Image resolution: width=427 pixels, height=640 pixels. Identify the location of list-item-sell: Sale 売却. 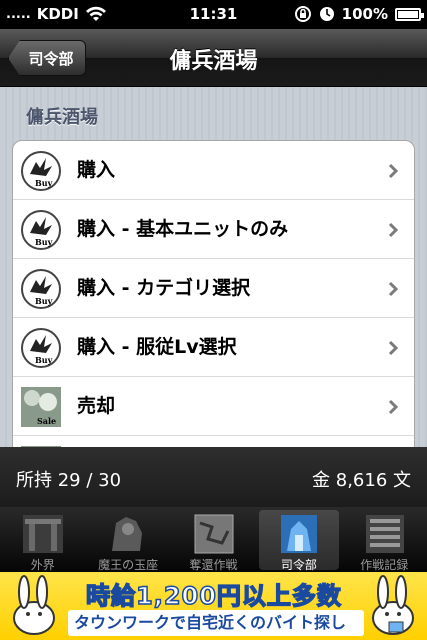
(213, 406).